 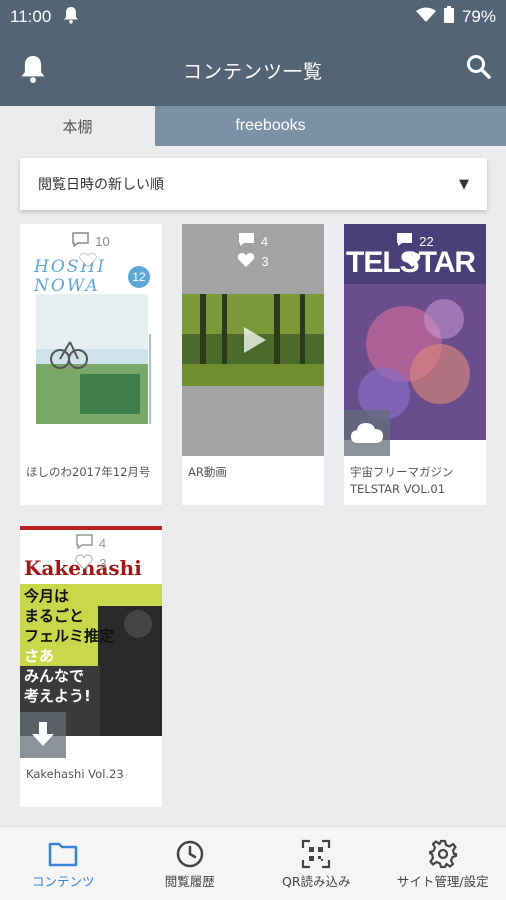 I want to click on content-card: TELSTAR 22 宇宙フリーマガジン TELSTAR VOL.01, so click(x=415, y=364).